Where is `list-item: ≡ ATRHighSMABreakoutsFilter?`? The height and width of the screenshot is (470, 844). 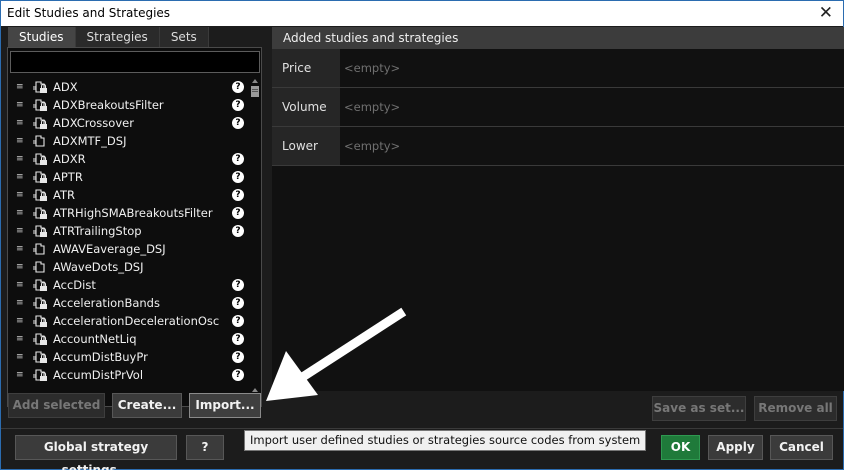
list-item: ≡ ATRHighSMABreakoutsFilter? is located at coordinates (128, 213).